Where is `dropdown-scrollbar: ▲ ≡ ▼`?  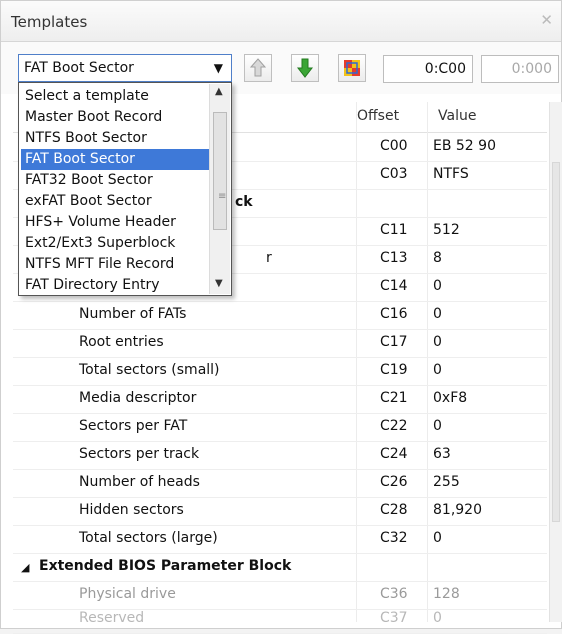
dropdown-scrollbar: ▲ ≡ ▼ is located at coordinates (219, 189).